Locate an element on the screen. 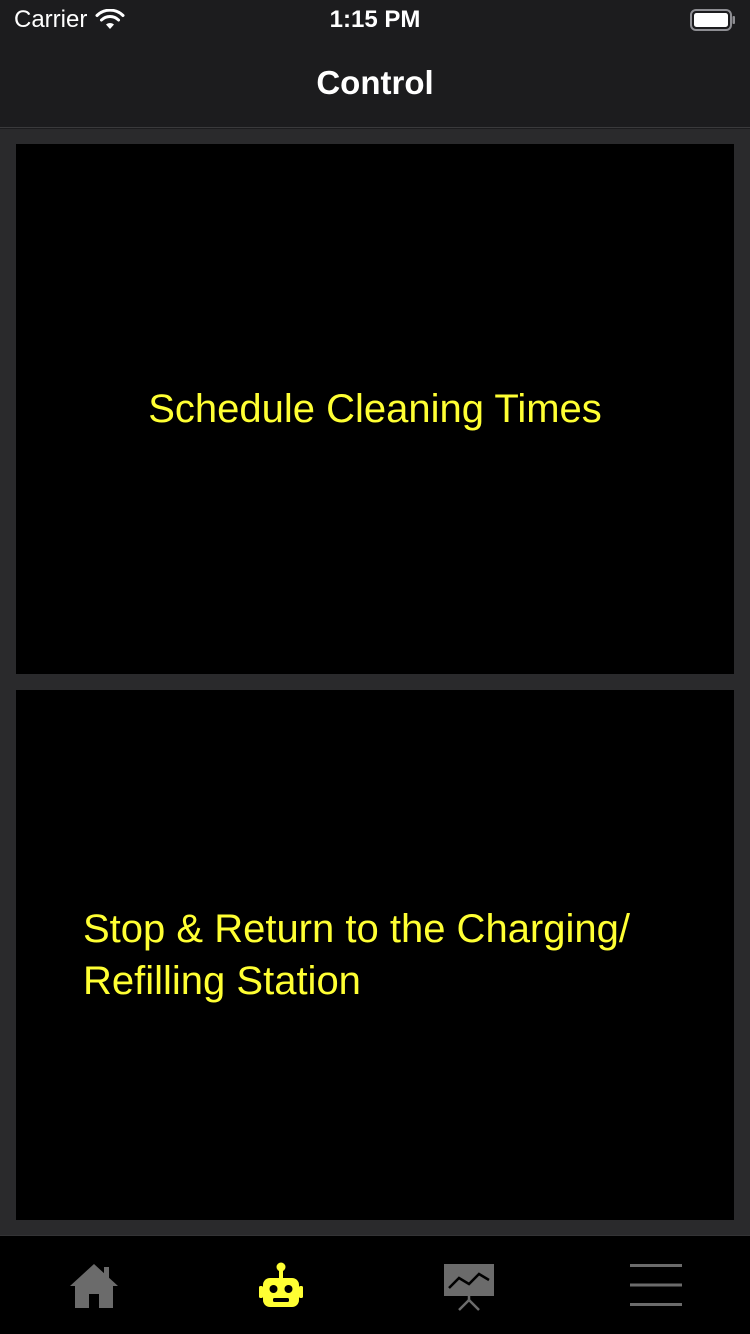 The height and width of the screenshot is (1334, 750). robot-icon is located at coordinates (281, 1284).